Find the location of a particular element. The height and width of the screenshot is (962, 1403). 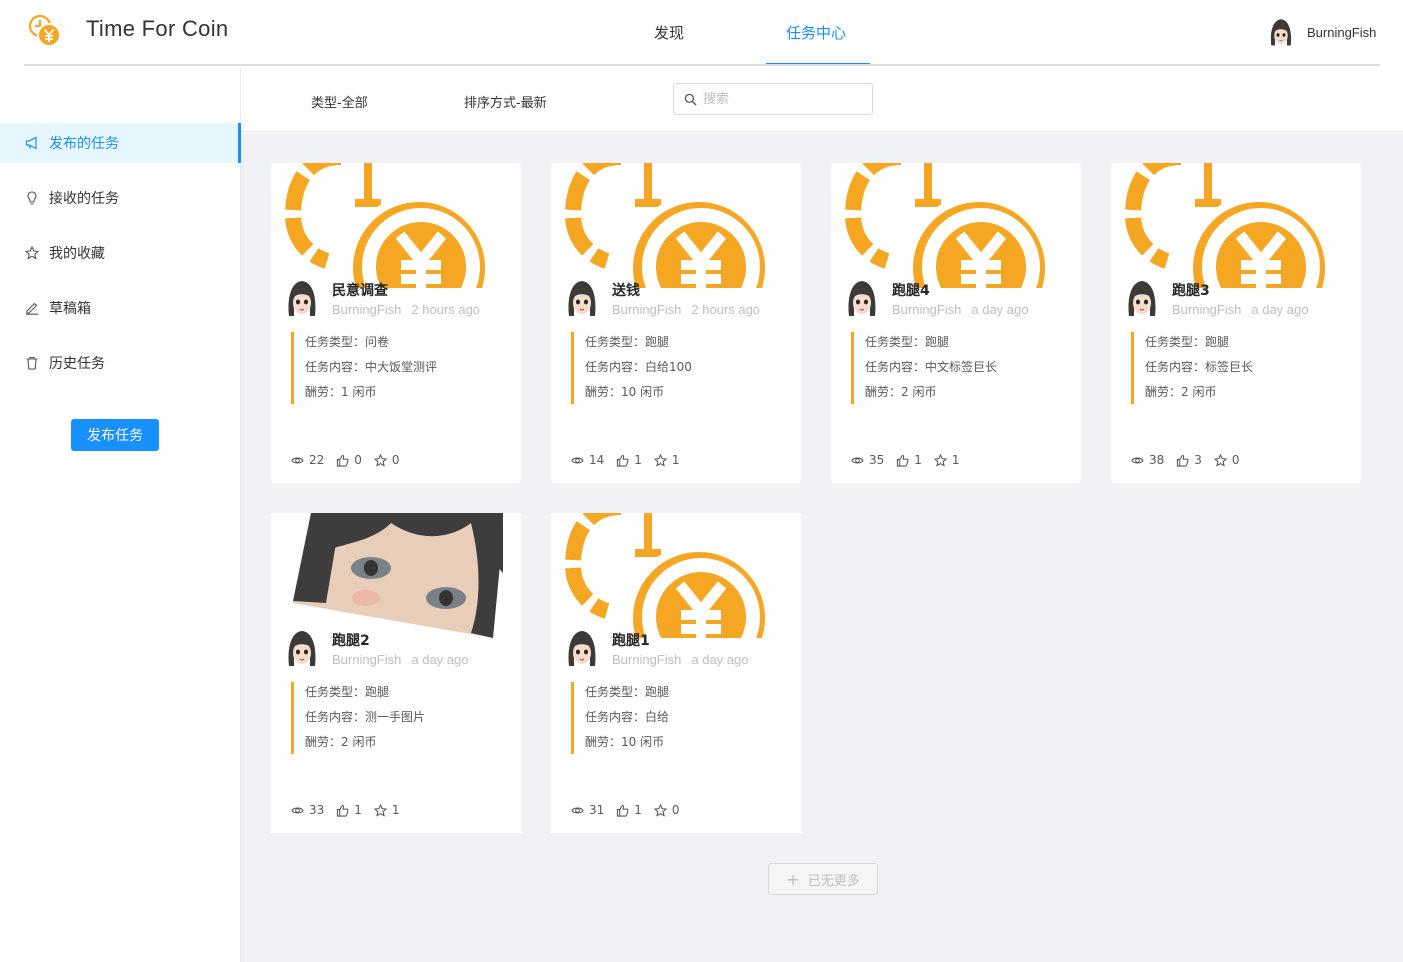

card-title: 民意调查 is located at coordinates (360, 290).